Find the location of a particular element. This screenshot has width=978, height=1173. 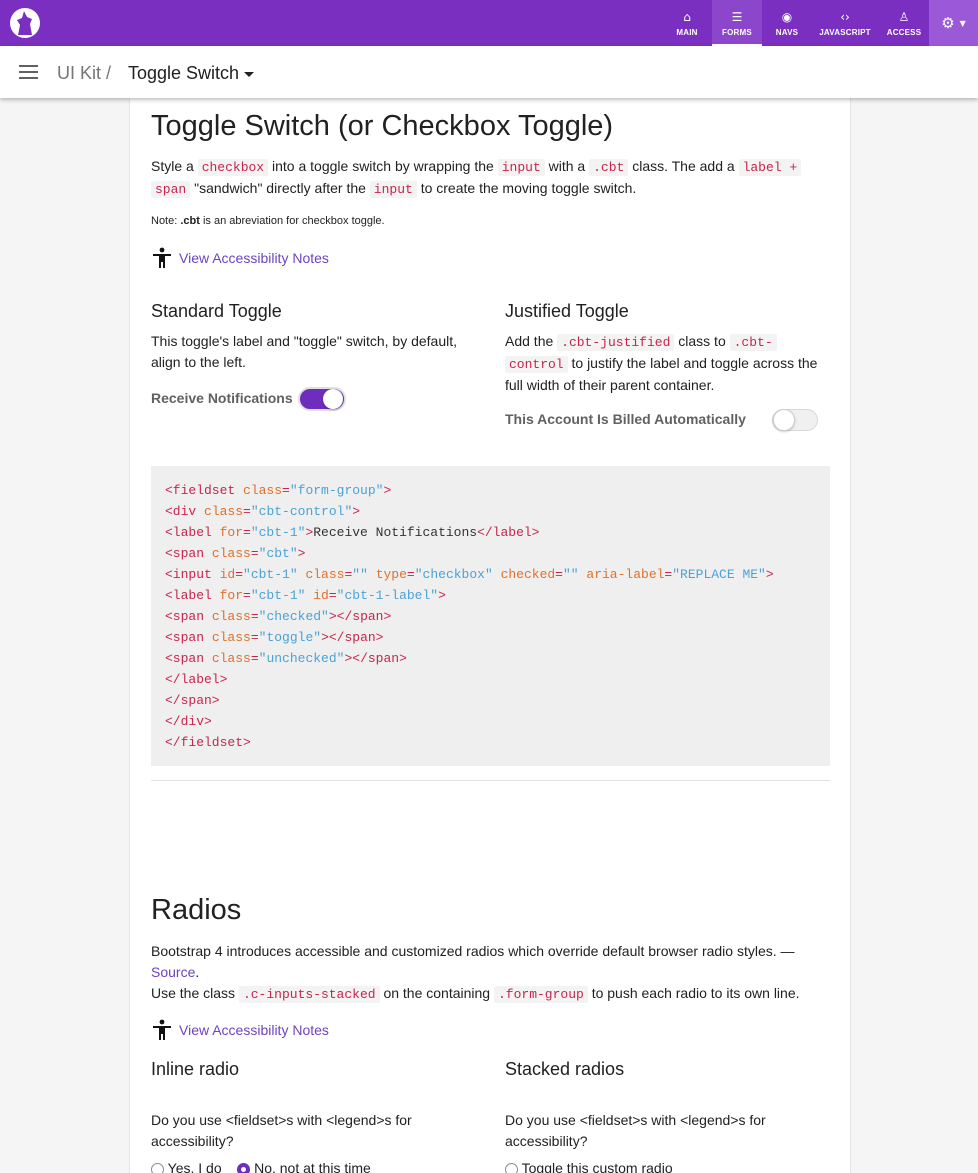

code-snippet: control is located at coordinates (536, 364).